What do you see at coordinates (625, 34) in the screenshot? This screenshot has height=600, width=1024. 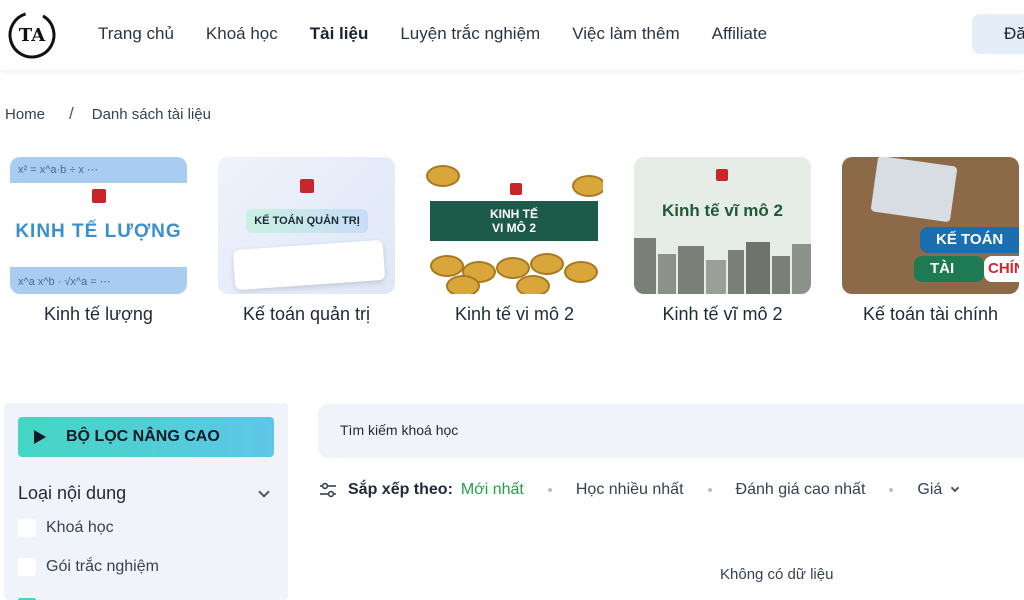 I see `nav-part-time-jobs: Việc làm thêm` at bounding box center [625, 34].